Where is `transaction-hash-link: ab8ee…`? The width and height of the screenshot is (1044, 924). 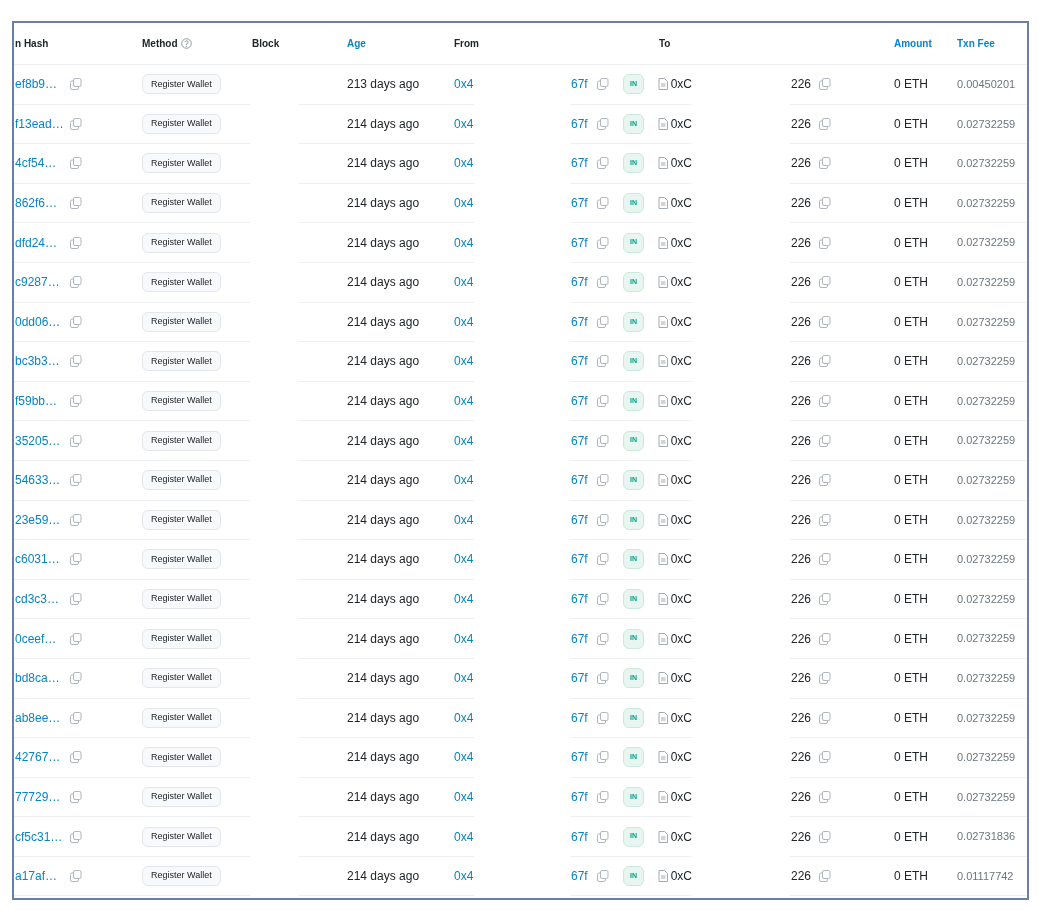 transaction-hash-link: ab8ee… is located at coordinates (39, 717).